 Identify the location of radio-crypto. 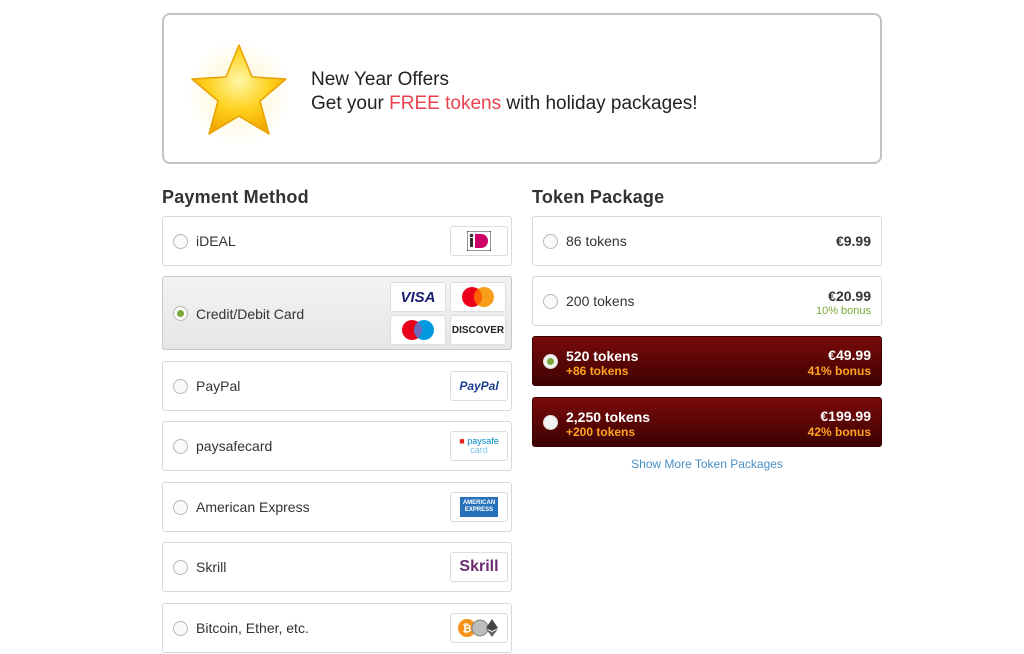
(180, 628).